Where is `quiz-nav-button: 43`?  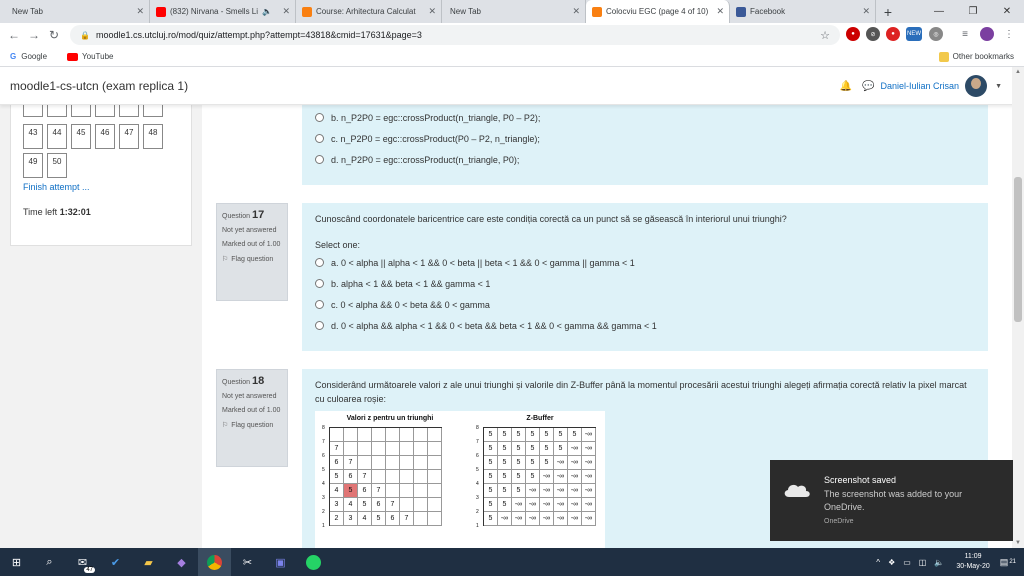
quiz-nav-button: 43 is located at coordinates (33, 136).